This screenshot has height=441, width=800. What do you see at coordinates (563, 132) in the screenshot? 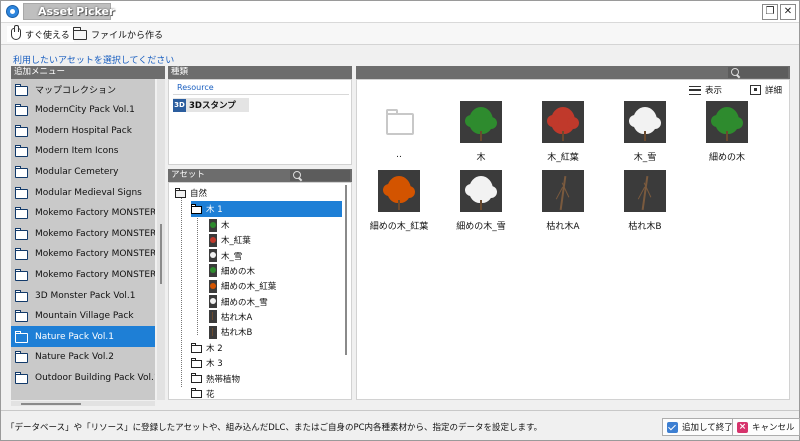
I see `asset-item: 木_紅葉` at bounding box center [563, 132].